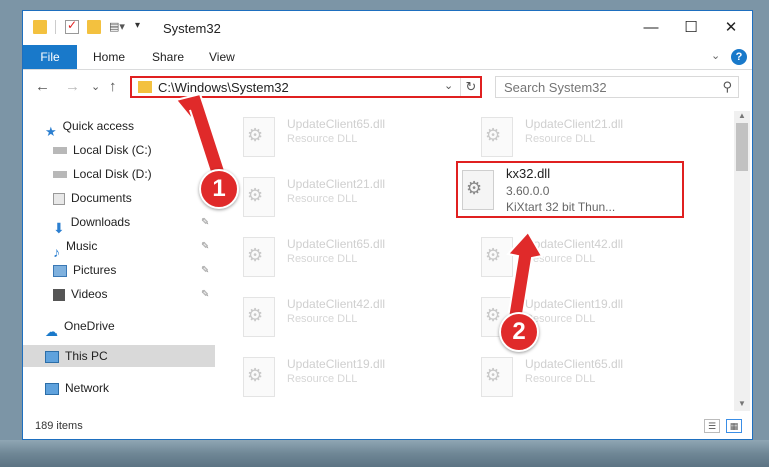 The image size is (769, 467). Describe the element at coordinates (89, 294) in the screenshot. I see `sidebar-item-label: Videos` at that location.